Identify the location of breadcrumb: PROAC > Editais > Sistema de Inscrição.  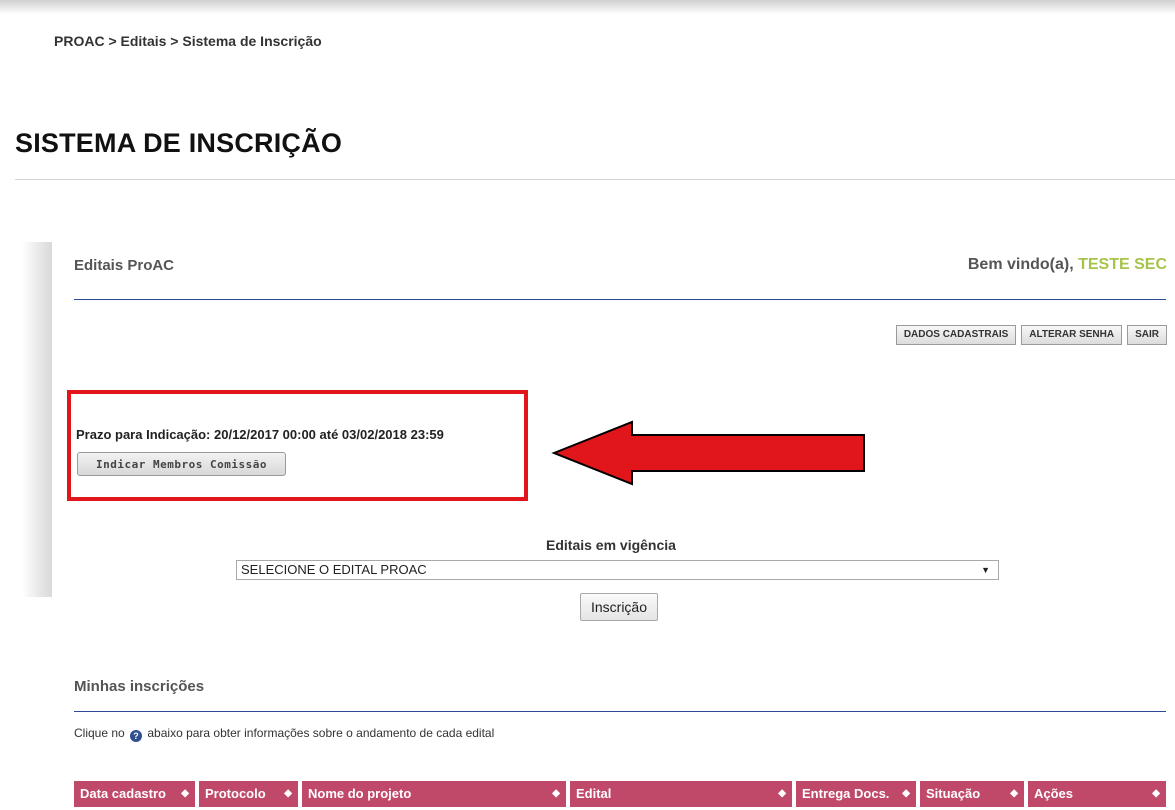
(188, 41).